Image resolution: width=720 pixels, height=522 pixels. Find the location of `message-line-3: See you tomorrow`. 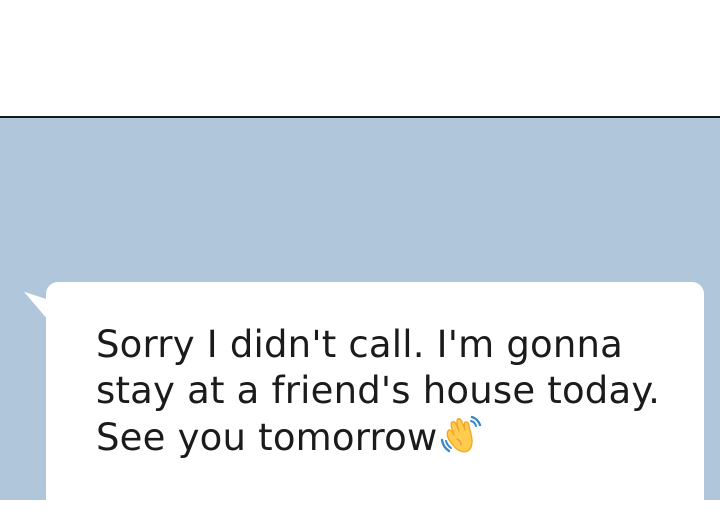

message-line-3: See you tomorrow is located at coordinates (267, 437).